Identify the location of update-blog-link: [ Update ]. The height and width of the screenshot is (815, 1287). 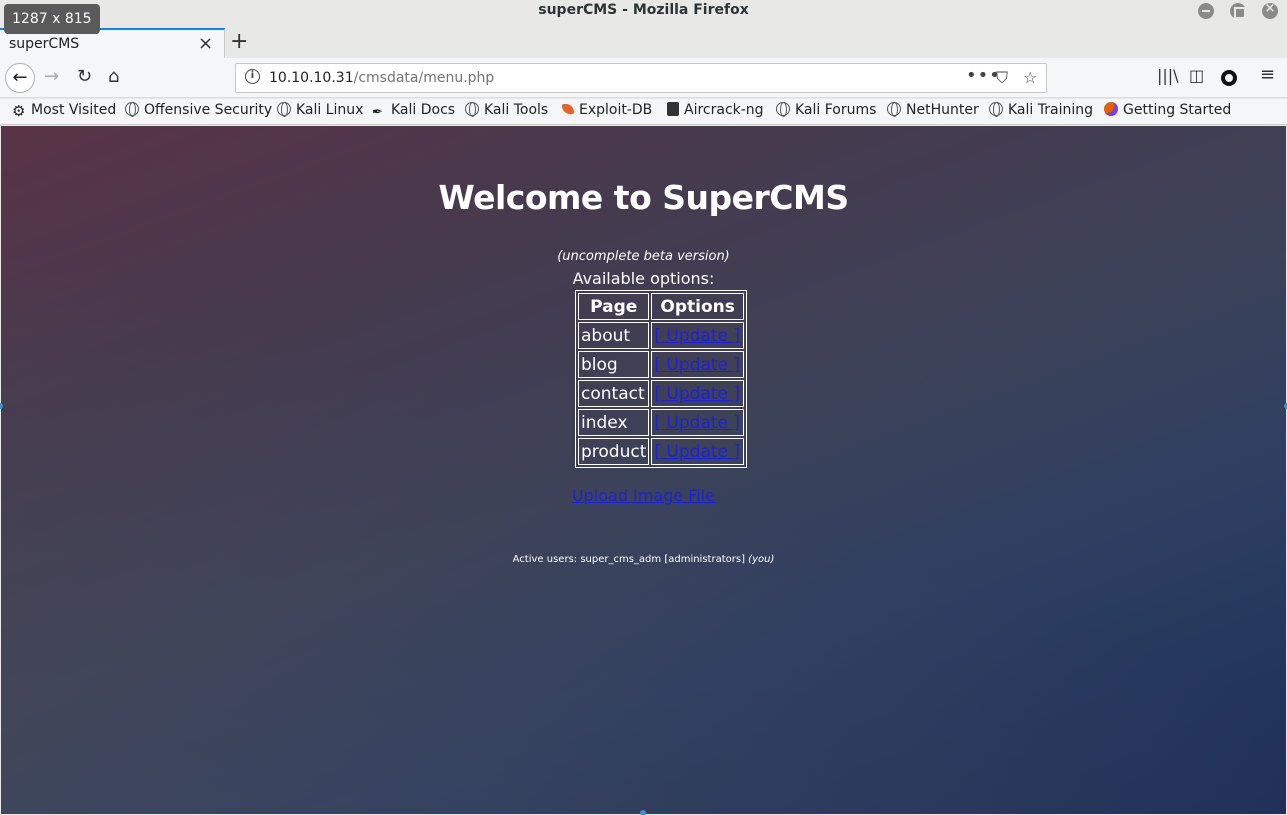
(697, 365).